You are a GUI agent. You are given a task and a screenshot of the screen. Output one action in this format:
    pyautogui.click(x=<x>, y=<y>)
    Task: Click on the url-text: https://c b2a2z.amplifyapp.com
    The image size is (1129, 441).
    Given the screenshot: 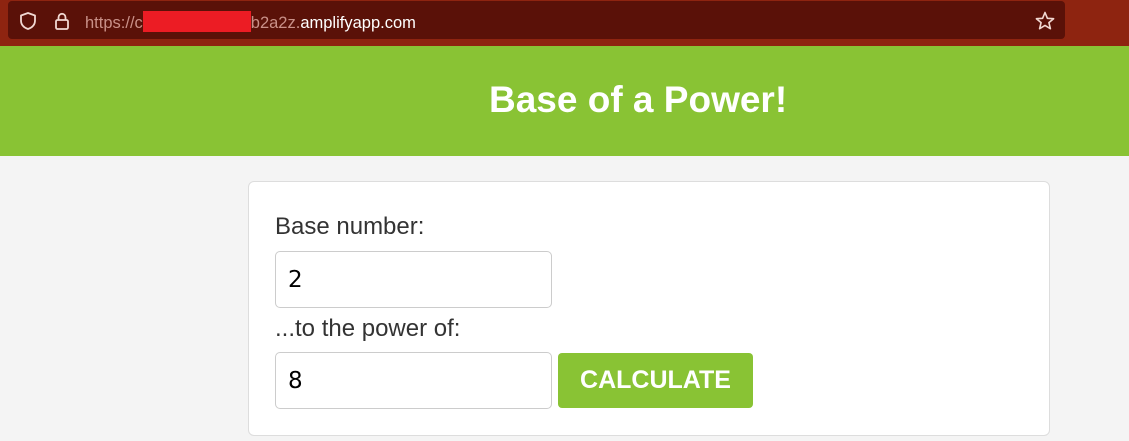 What is the action you would take?
    pyautogui.click(x=250, y=22)
    